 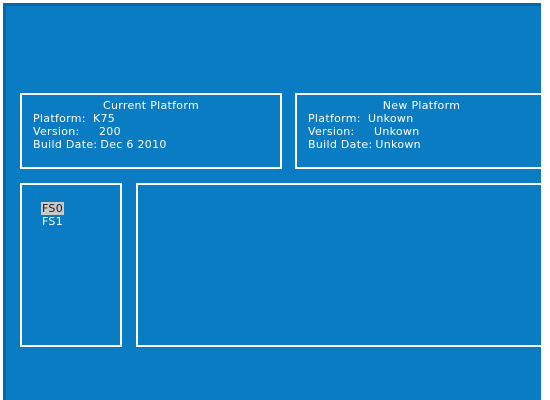 What do you see at coordinates (340, 144) in the screenshot?
I see `new-build-label: Build Date:` at bounding box center [340, 144].